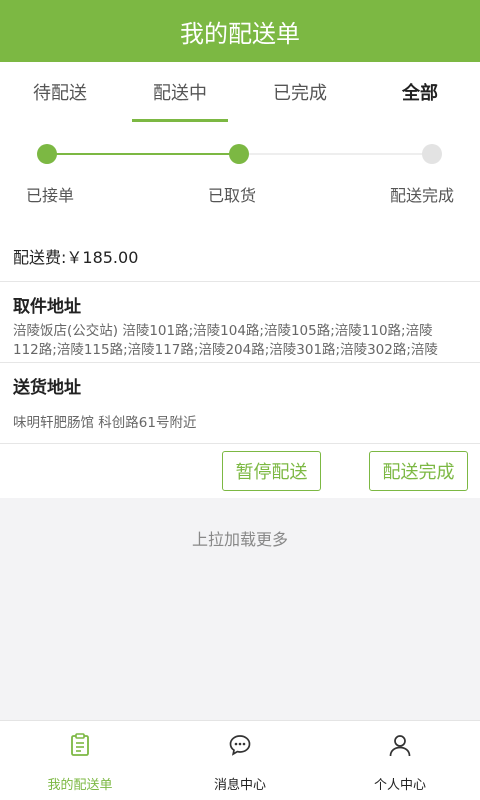  Describe the element at coordinates (76, 257) in the screenshot. I see `delivery-fee: 配送费:￥185.00` at that location.